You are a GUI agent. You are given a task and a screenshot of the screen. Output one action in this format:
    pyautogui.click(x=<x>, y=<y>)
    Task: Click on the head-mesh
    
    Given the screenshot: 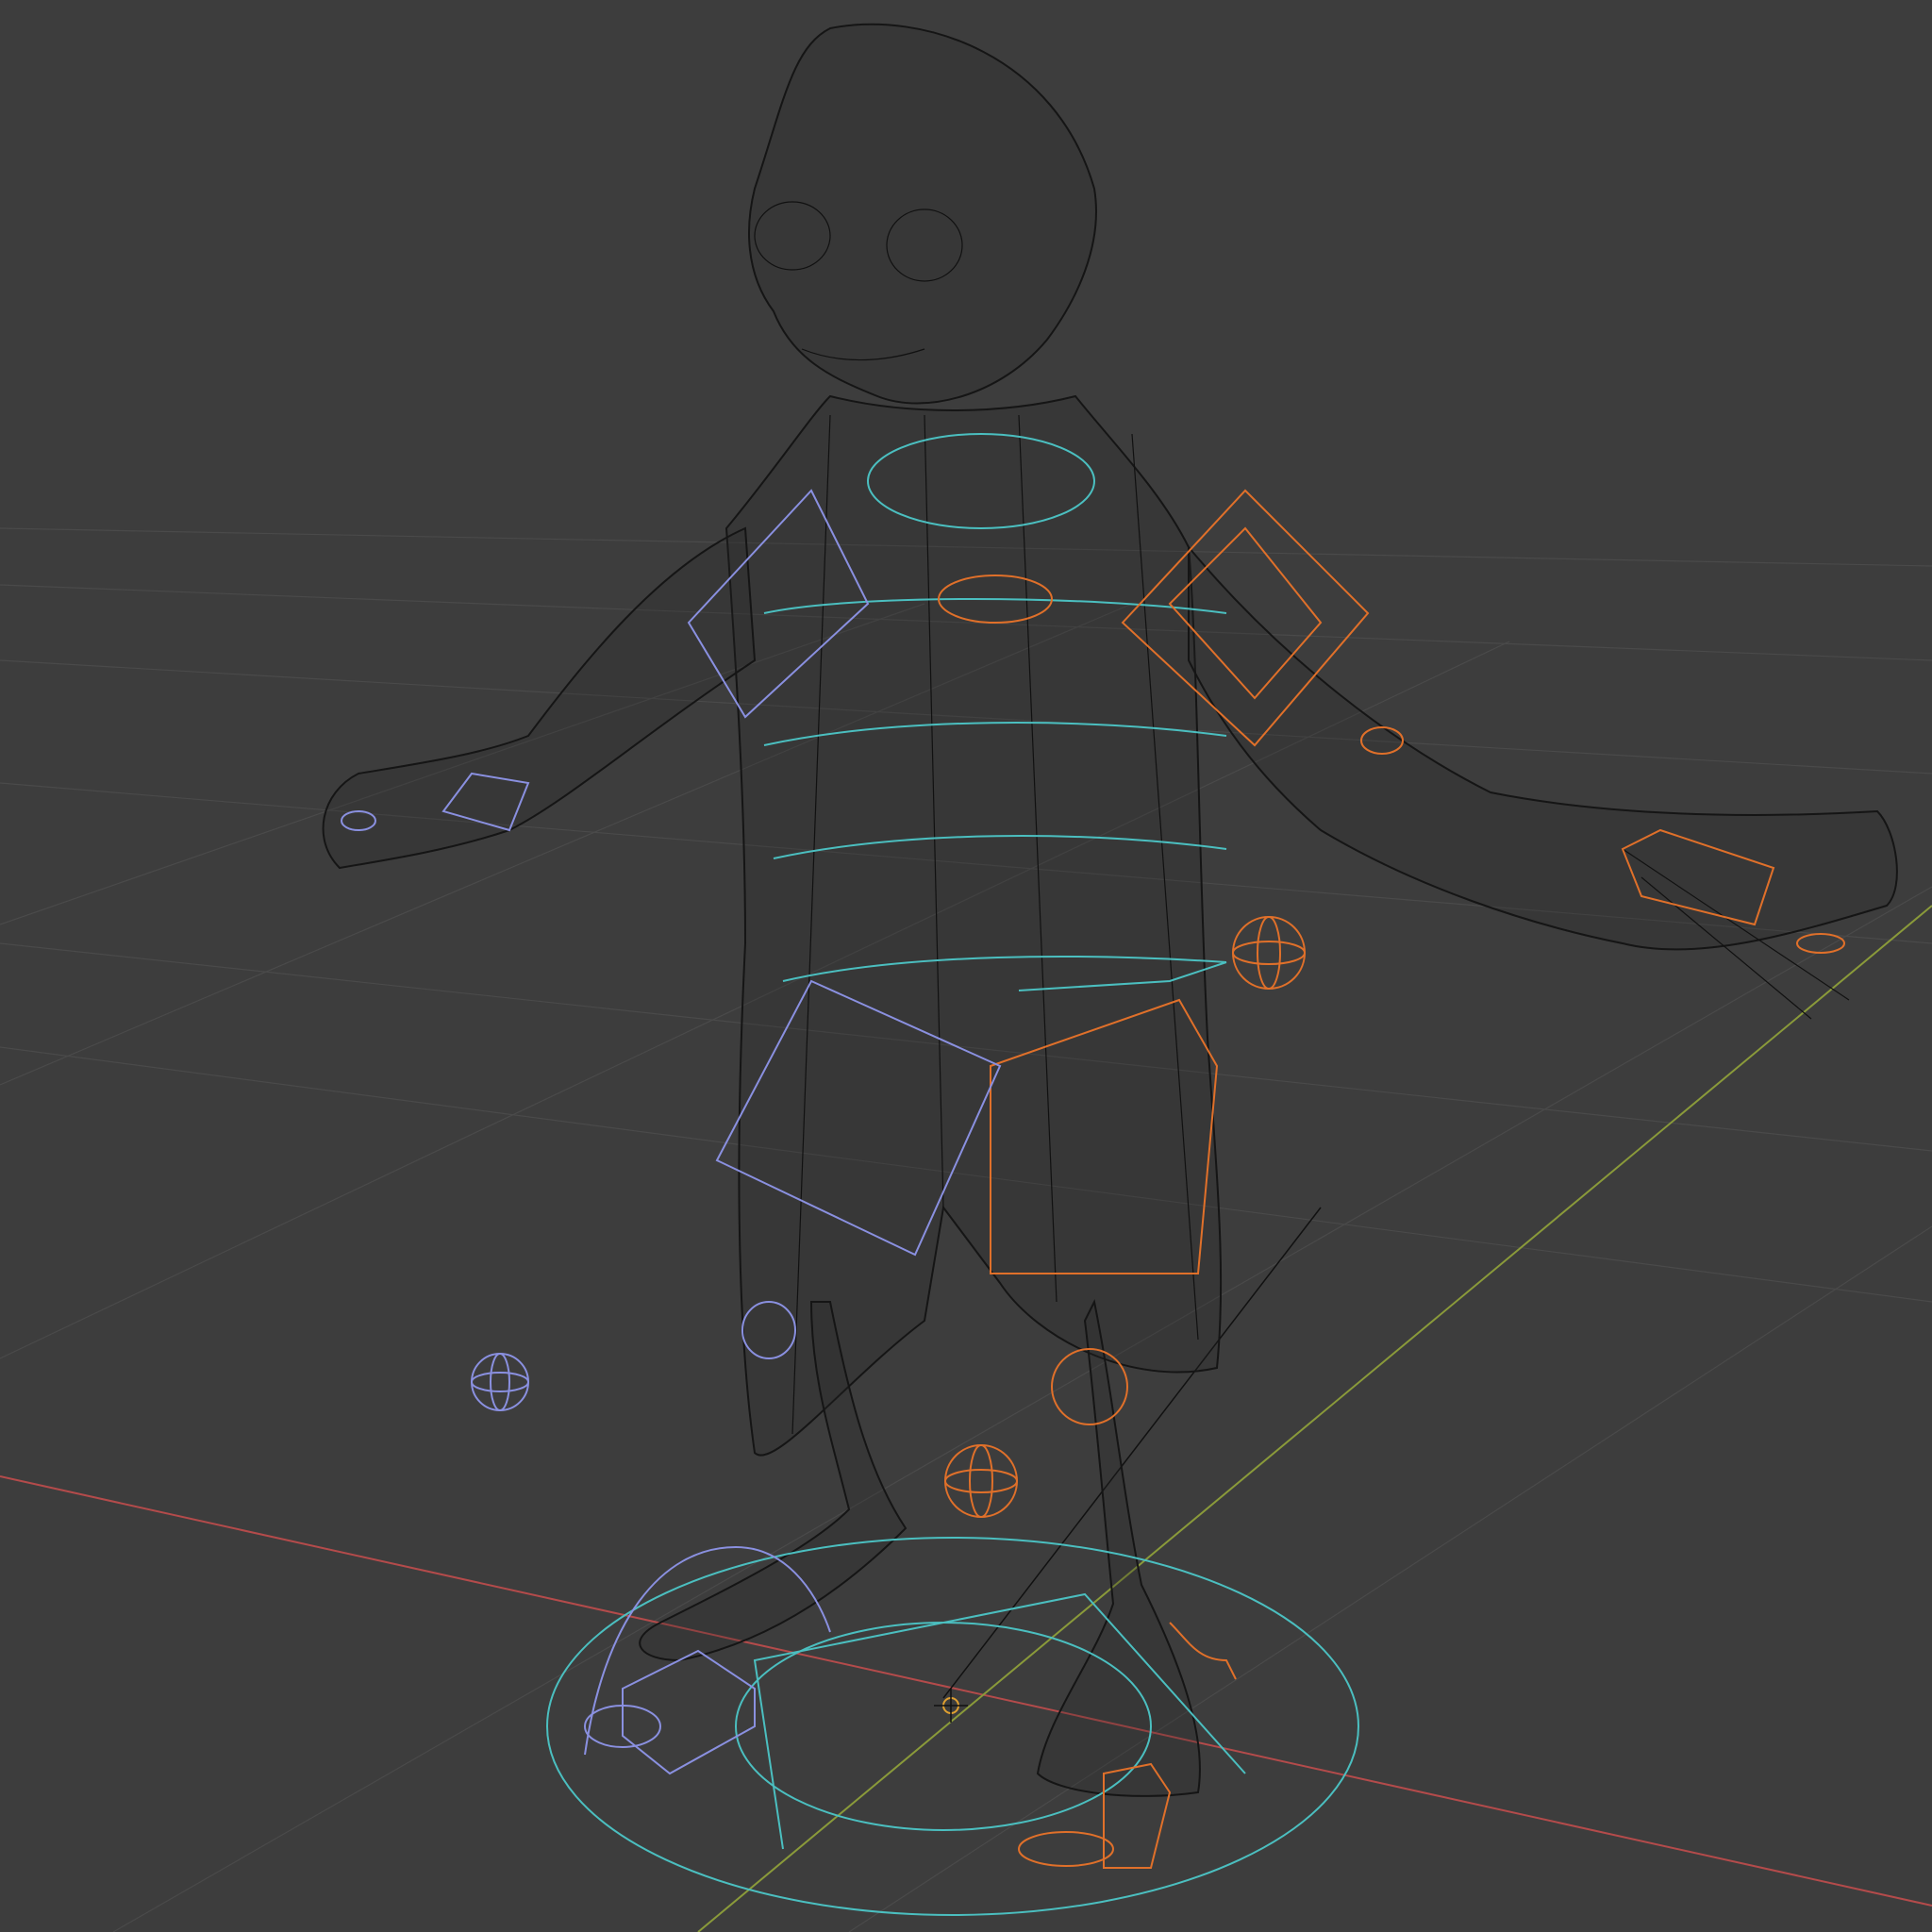 What is the action you would take?
    pyautogui.click(x=922, y=214)
    